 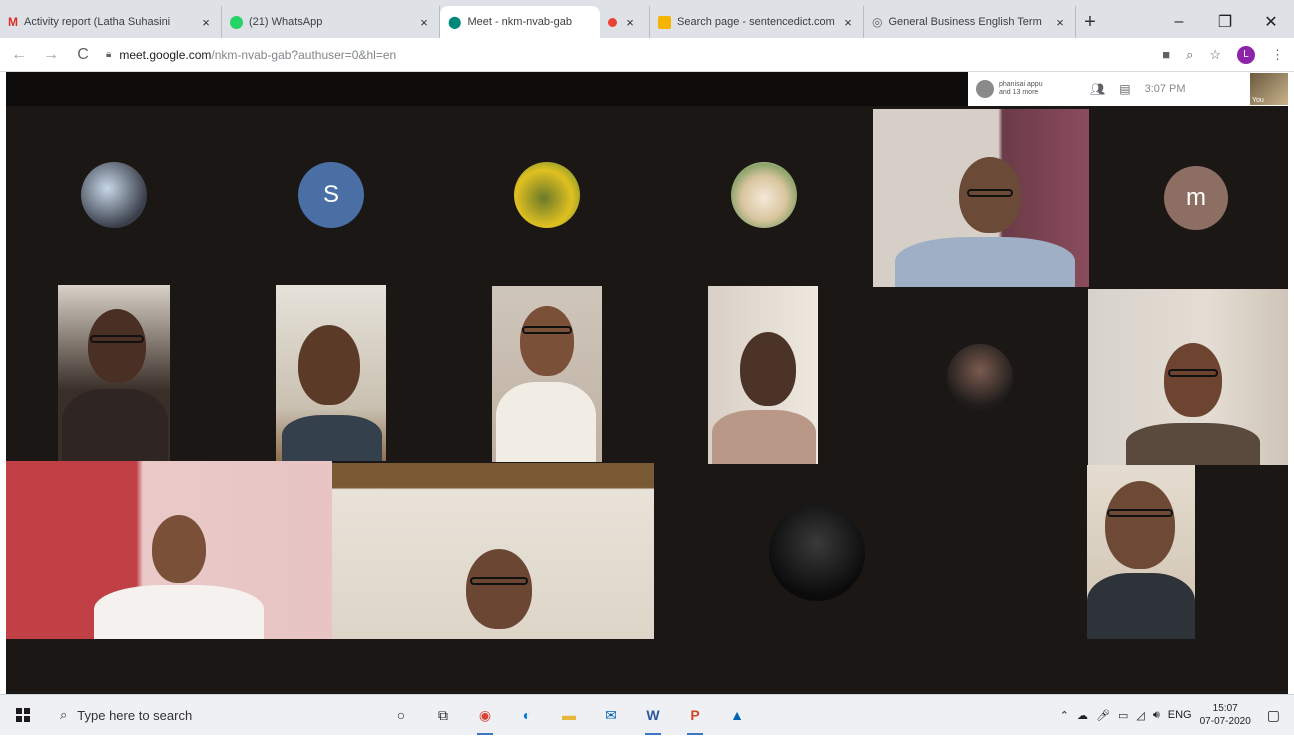 I want to click on edge-icon: ◐, so click(x=527, y=715).